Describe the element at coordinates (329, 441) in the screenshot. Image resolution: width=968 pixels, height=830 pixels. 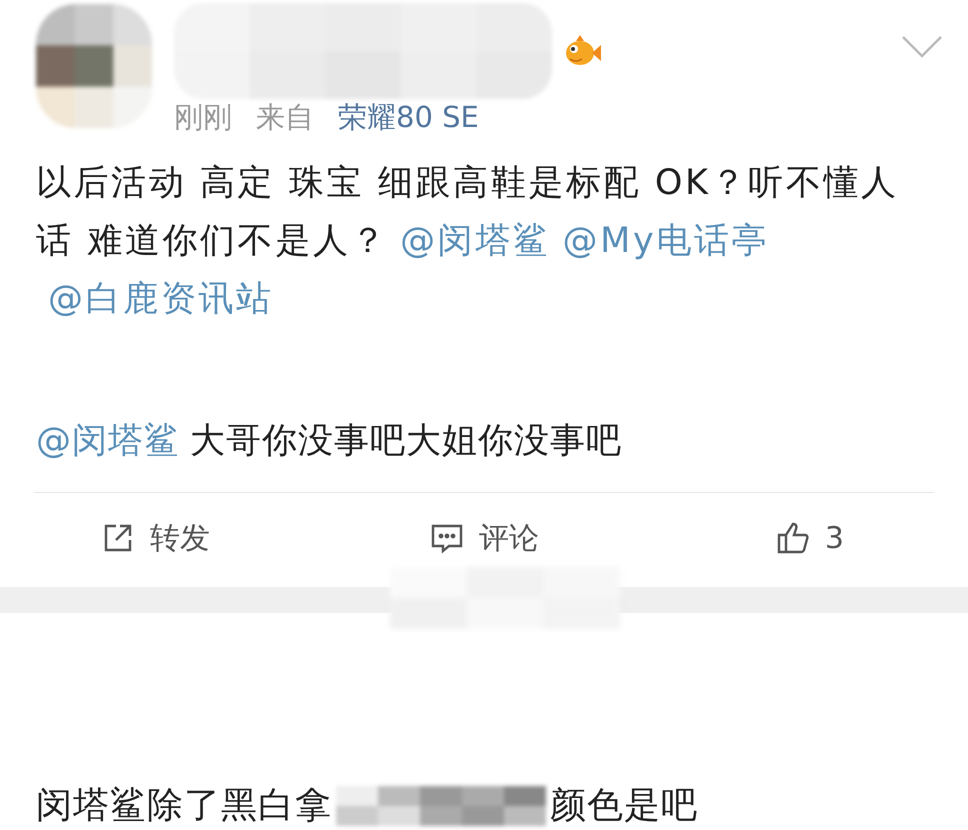
I see `reply-text: @闵塔鲨 大哥你没事吧大姐你没事吧` at that location.